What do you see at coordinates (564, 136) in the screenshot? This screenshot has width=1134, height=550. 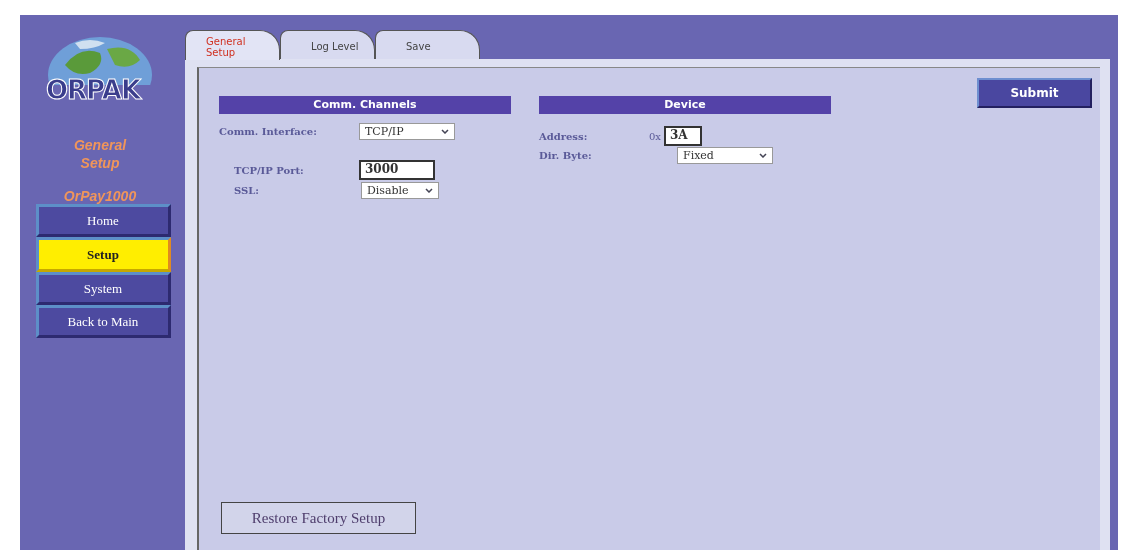 I see `field-label: Address:` at bounding box center [564, 136].